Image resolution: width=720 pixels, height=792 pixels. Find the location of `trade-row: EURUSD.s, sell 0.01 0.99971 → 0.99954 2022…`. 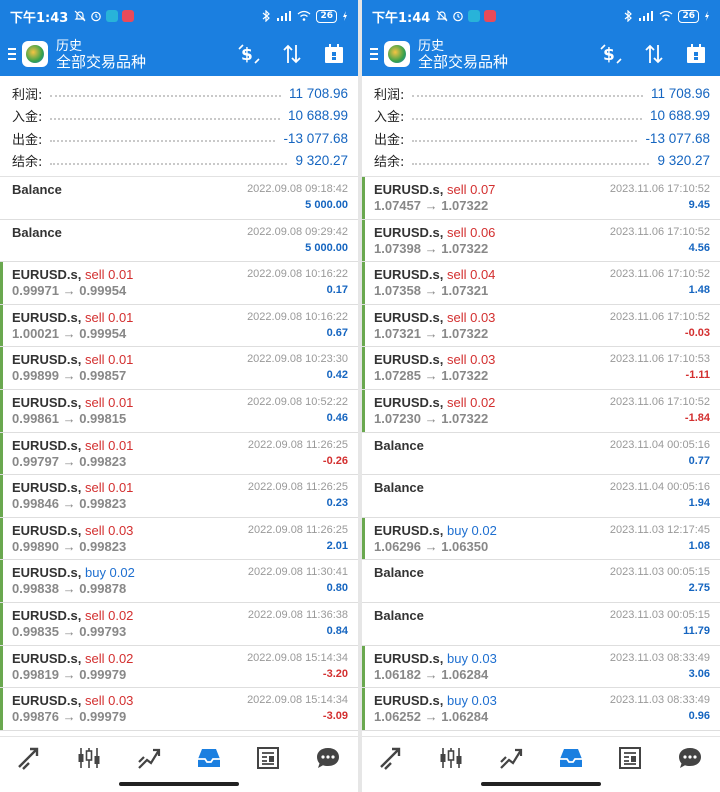

trade-row: EURUSD.s, sell 0.01 0.99971 → 0.99954 2022… is located at coordinates (179, 283).